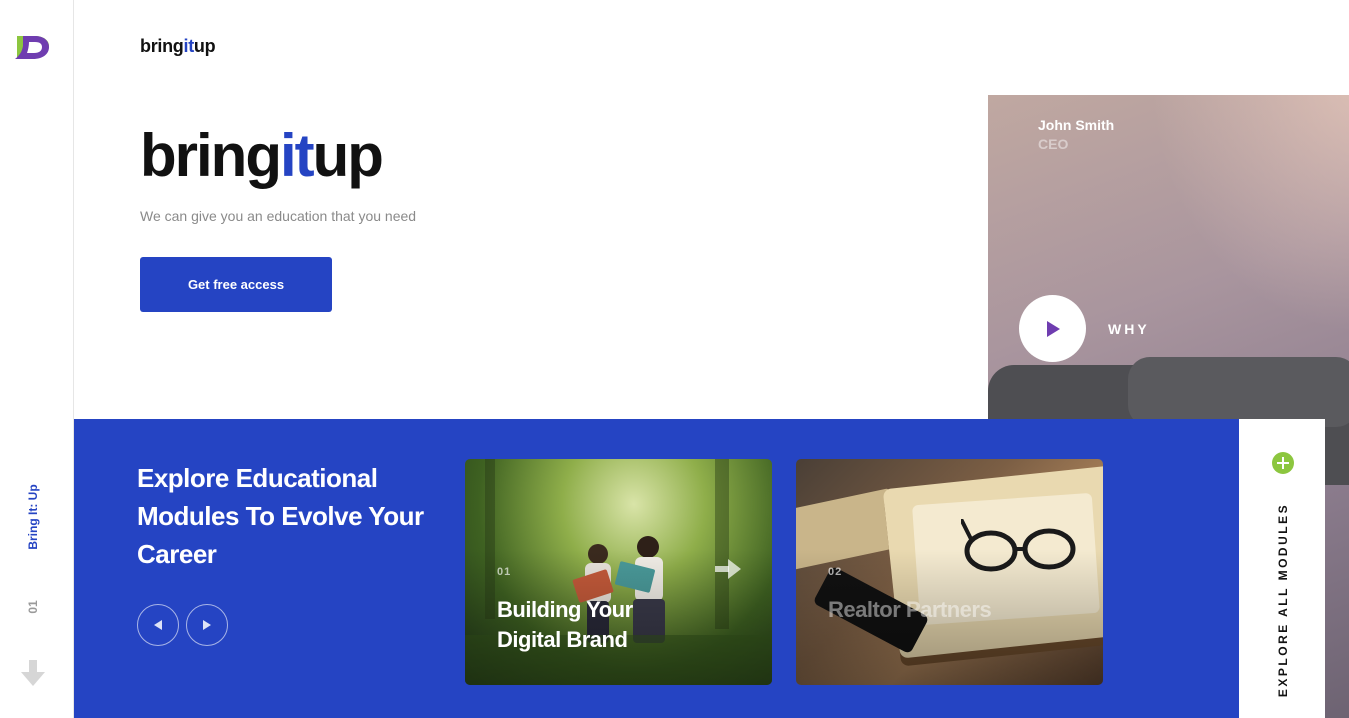 This screenshot has height=718, width=1349. I want to click on card-title: Building Your Digital Brand, so click(565, 624).